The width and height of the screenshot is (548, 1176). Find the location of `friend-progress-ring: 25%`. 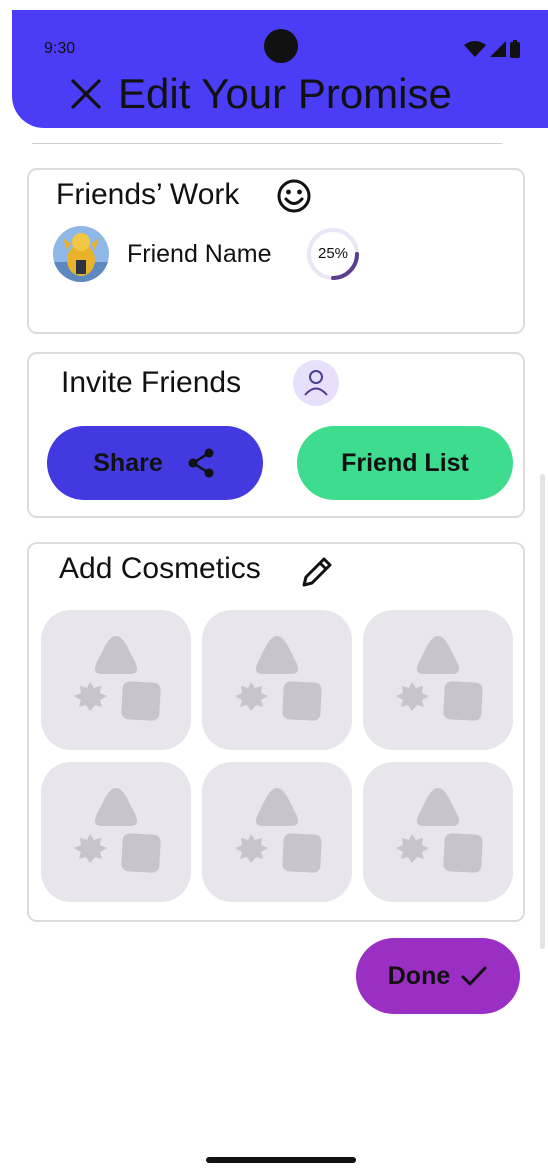

friend-progress-ring: 25% is located at coordinates (333, 254).